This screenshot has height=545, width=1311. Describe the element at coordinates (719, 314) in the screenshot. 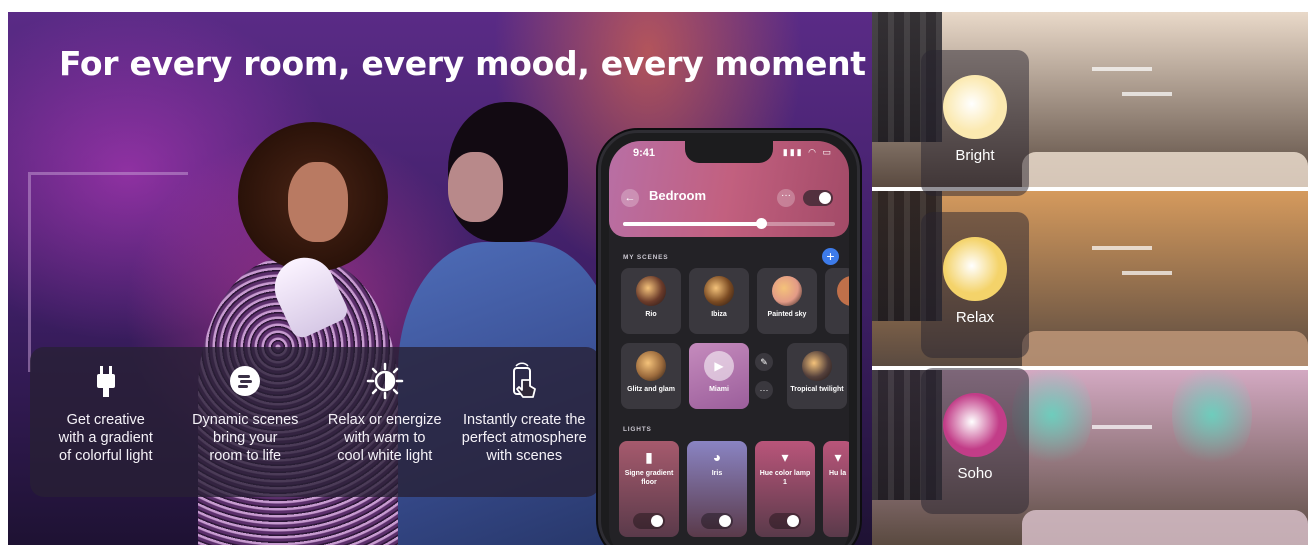

I see `scene-name: Ibiza` at that location.